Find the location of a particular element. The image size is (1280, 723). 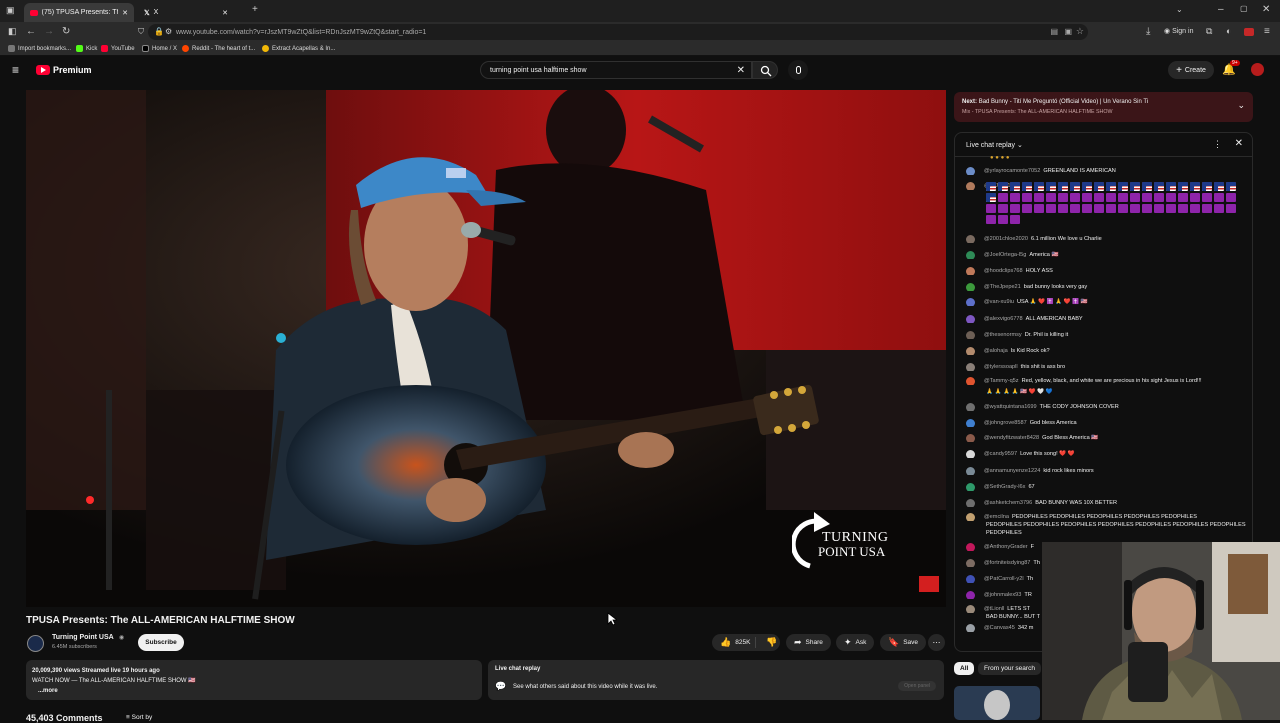

chat-message: @van-xu9iu USA 🙏 ❤️ ✝️ 🙏 ❤️ ✝️ 🇺🇸 is located at coordinates (1101, 302).